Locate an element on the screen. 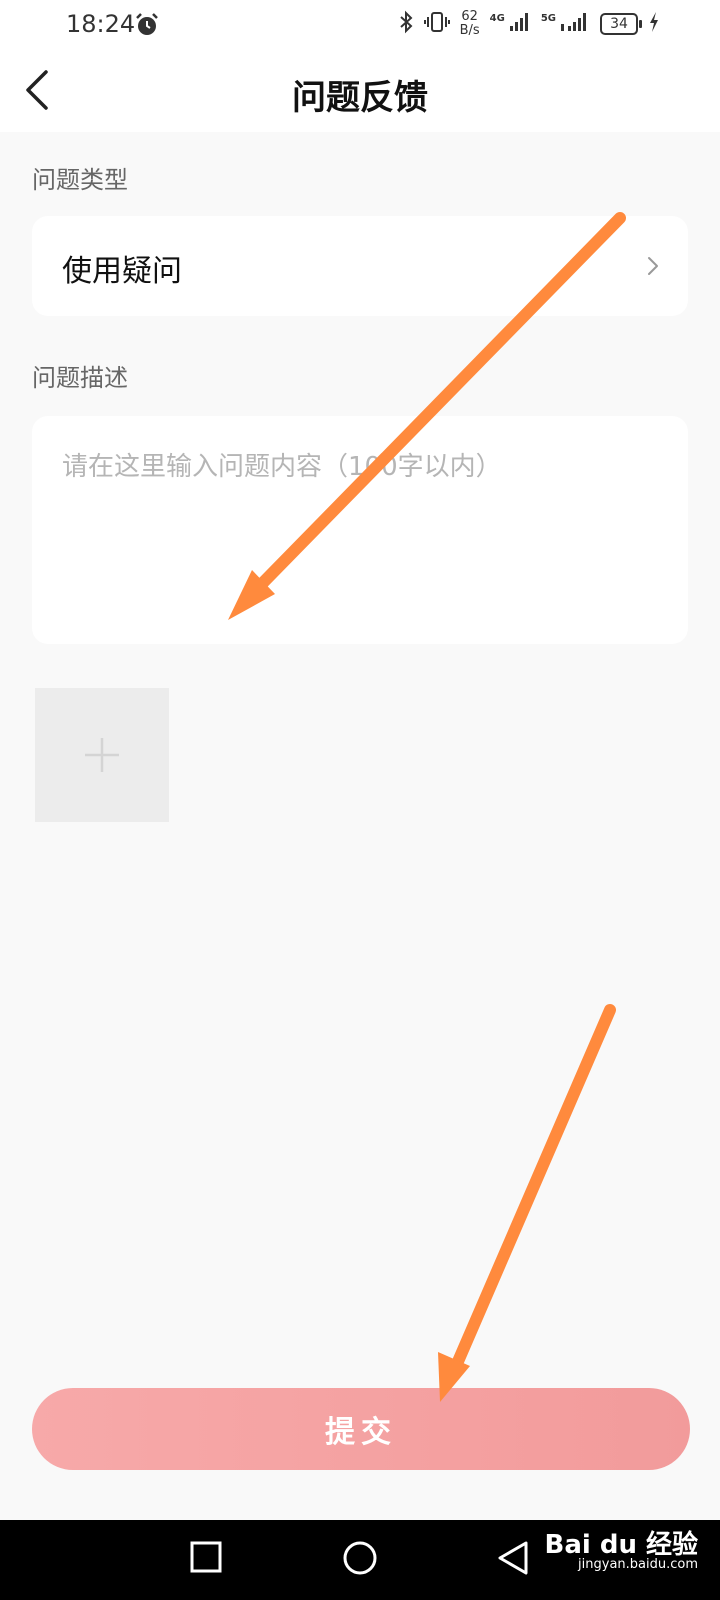 The height and width of the screenshot is (1600, 720). charging-icon is located at coordinates (654, 24).